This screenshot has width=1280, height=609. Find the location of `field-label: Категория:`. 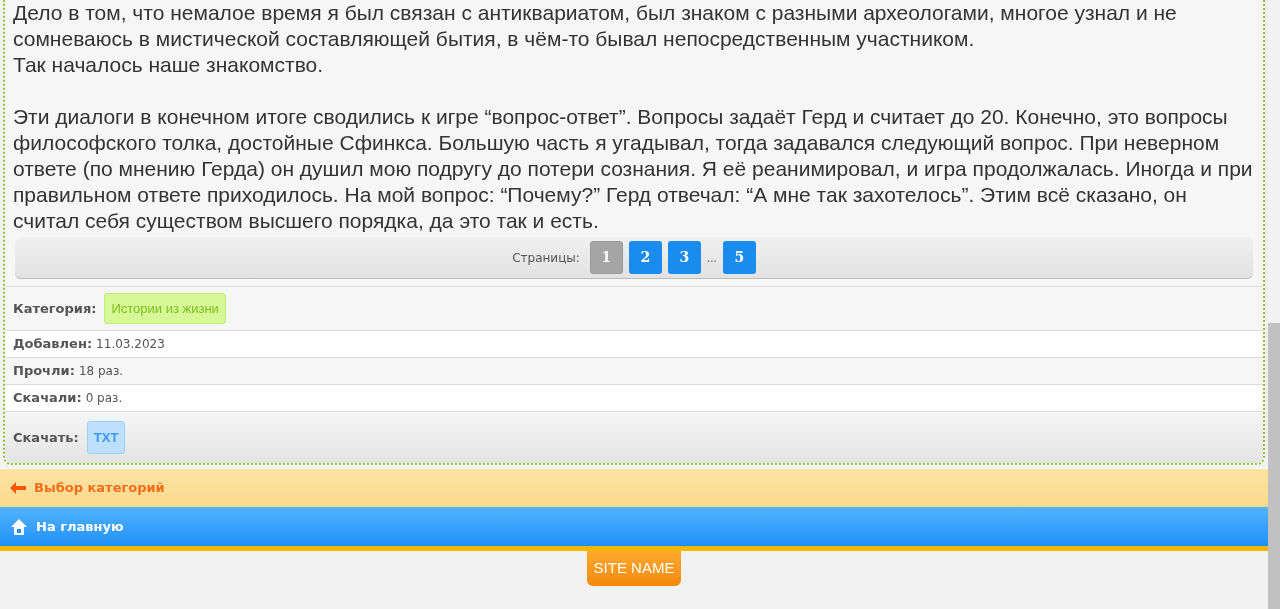

field-label: Категория: is located at coordinates (55, 308).